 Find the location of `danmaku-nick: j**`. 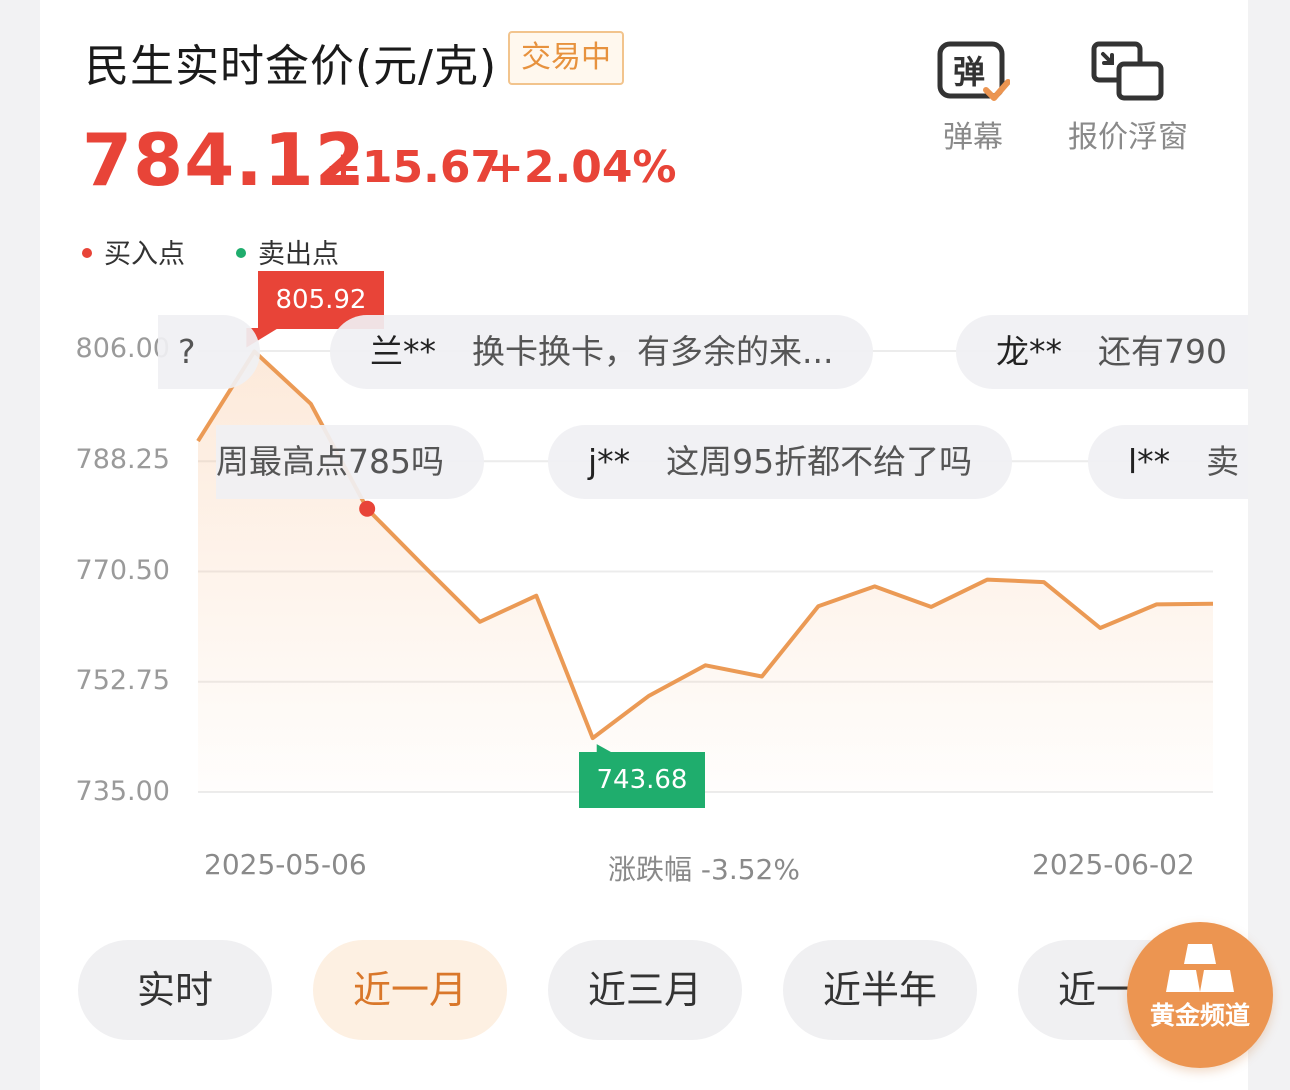

danmaku-nick: j** is located at coordinates (609, 461).